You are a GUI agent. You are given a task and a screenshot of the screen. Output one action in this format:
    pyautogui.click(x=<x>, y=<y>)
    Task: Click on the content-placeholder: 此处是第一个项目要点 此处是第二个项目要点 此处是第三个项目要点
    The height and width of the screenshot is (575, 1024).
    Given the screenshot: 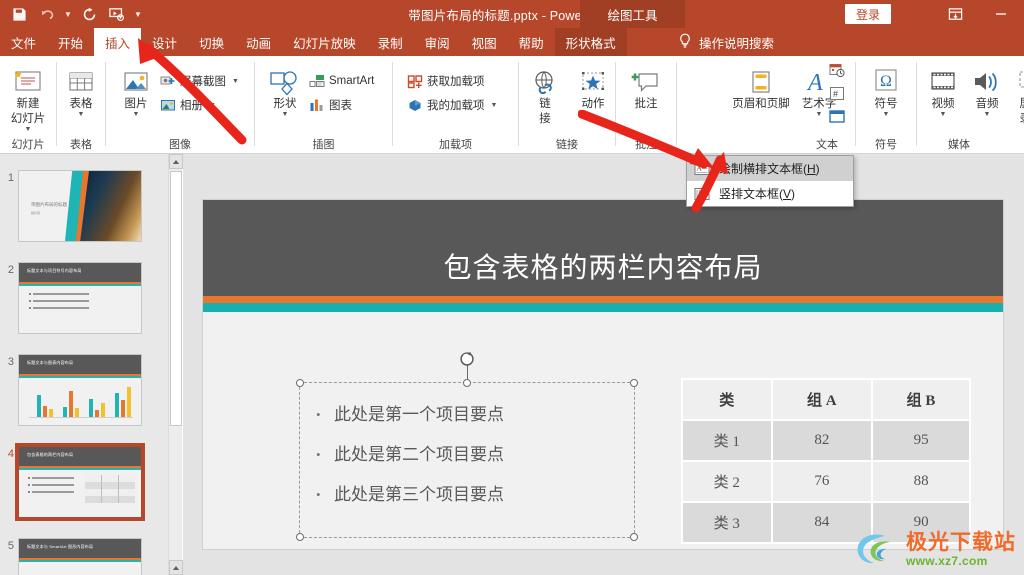 What is the action you would take?
    pyautogui.click(x=467, y=446)
    